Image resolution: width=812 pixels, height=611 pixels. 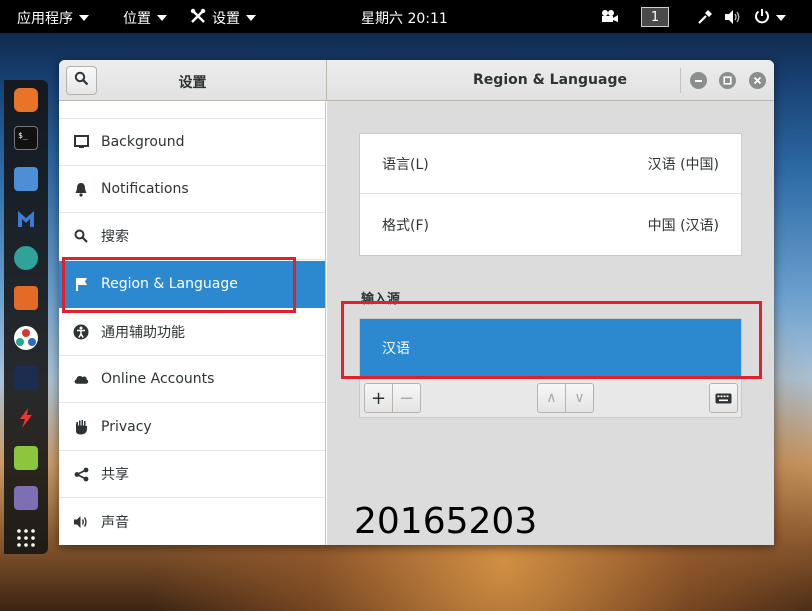 What do you see at coordinates (26, 298) in the screenshot?
I see `burpsuite-icon` at bounding box center [26, 298].